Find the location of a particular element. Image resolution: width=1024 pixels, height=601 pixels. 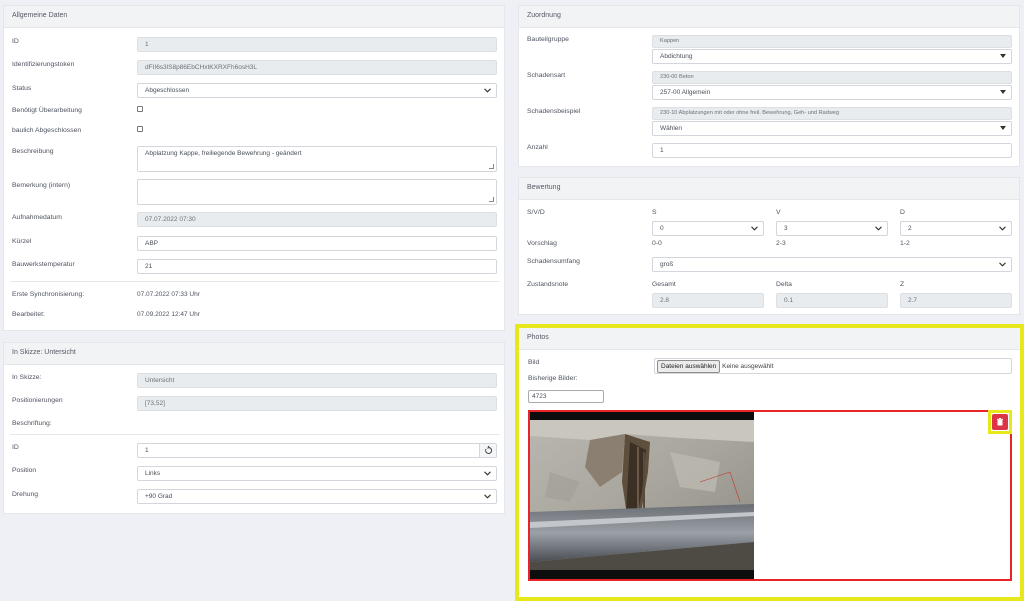

id-field: 1 is located at coordinates (317, 44).